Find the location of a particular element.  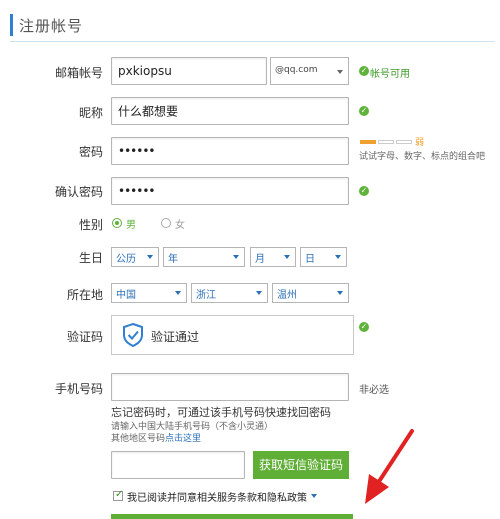

birth-month-value: 月 is located at coordinates (260, 259).